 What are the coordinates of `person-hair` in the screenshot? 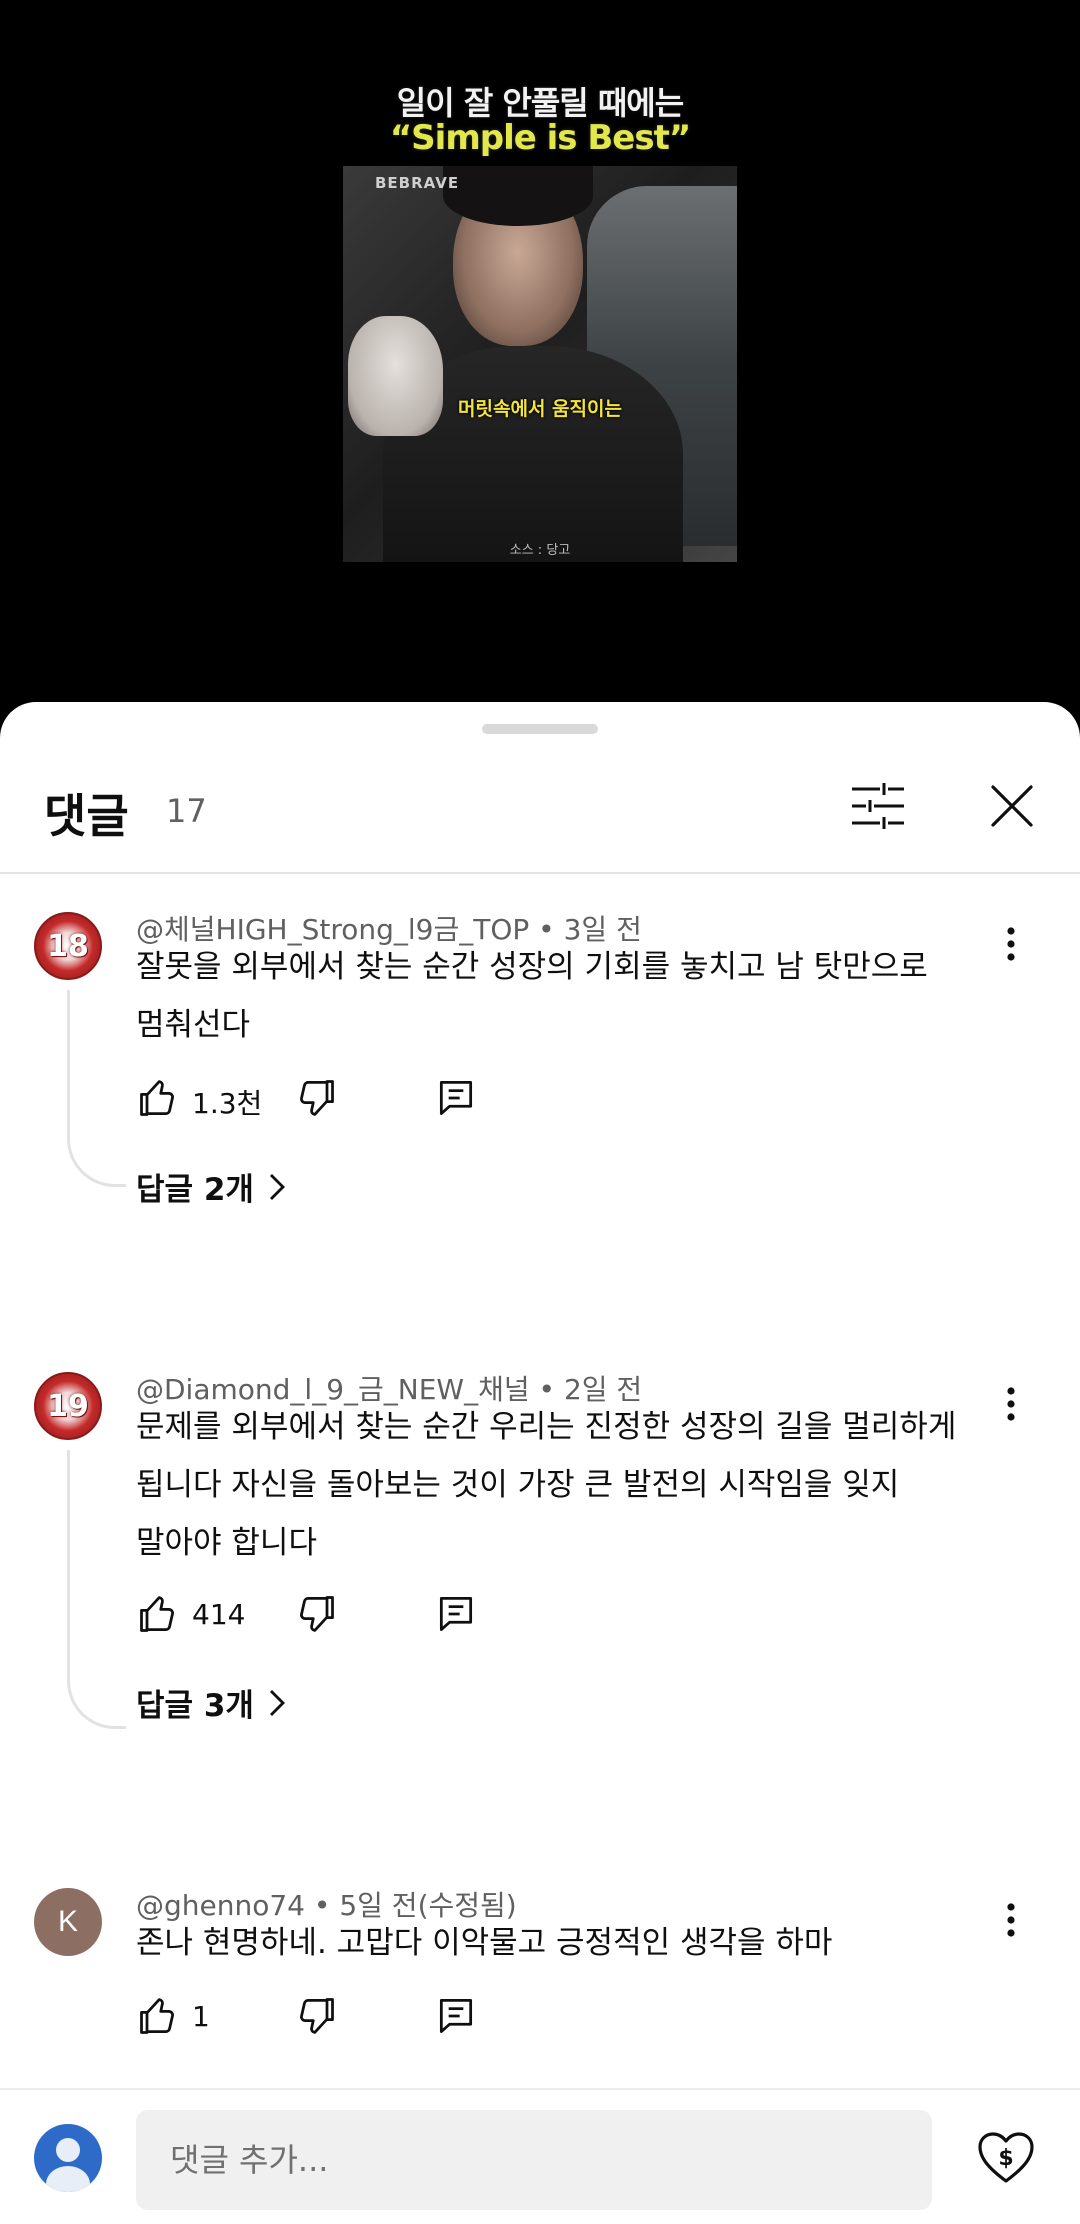 It's located at (518, 196).